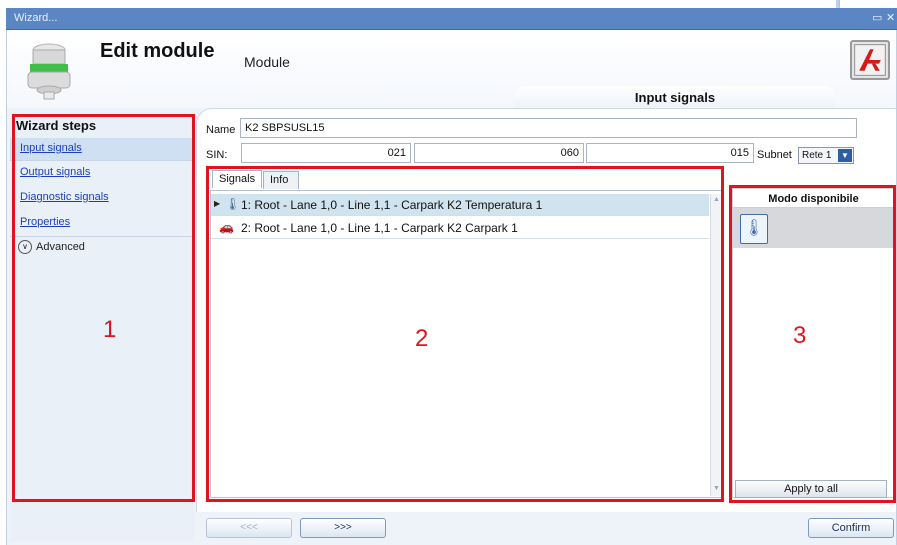 The height and width of the screenshot is (545, 897). Describe the element at coordinates (817, 155) in the screenshot. I see `subnet-value: Rete 1` at that location.